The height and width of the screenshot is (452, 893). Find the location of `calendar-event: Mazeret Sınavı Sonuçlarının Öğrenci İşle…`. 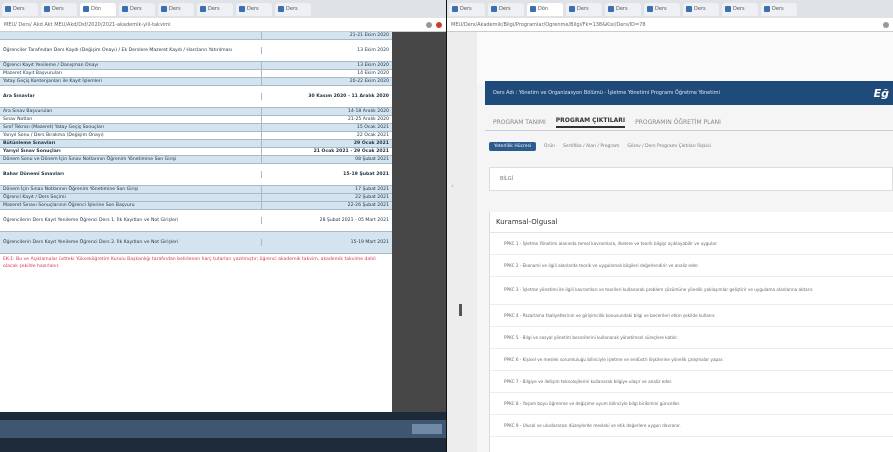

calendar-event: Mazeret Sınavı Sonuçlarının Öğrenci İşle… is located at coordinates (131, 205).